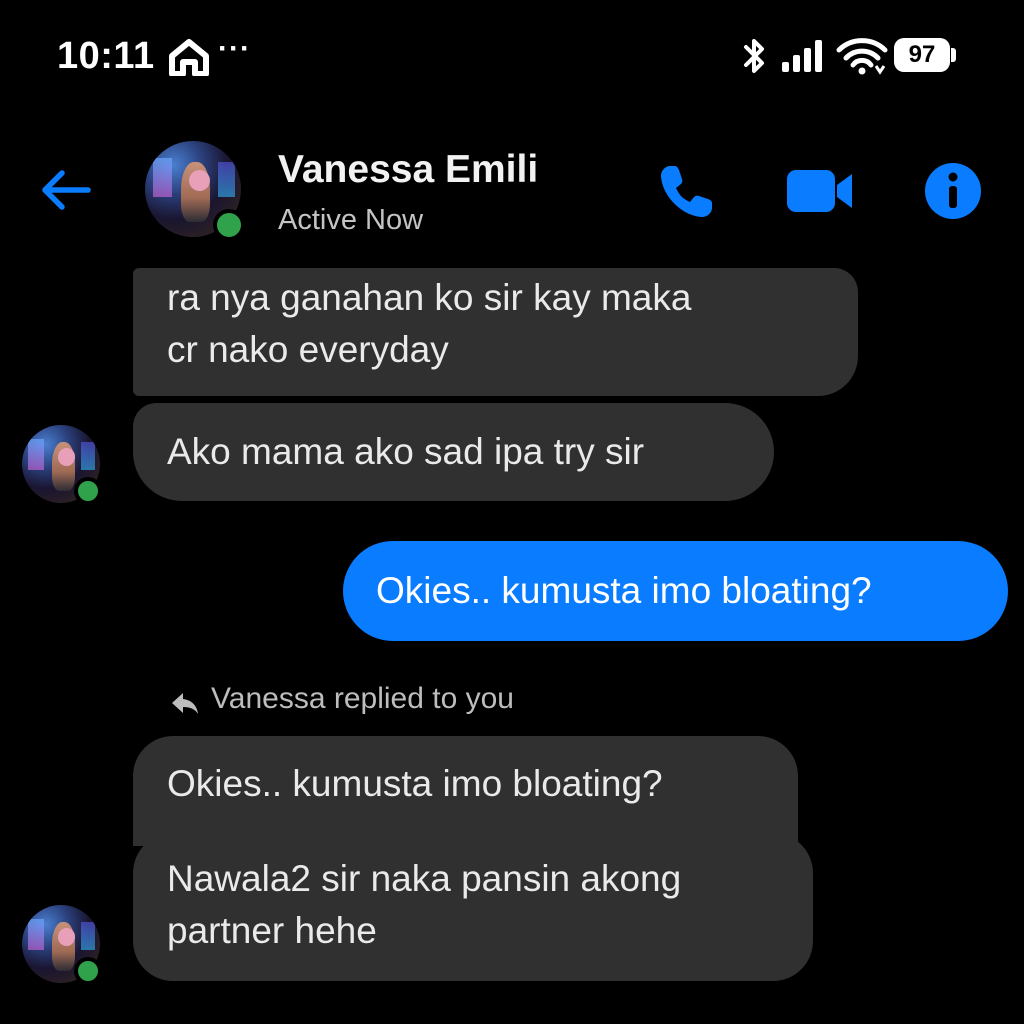 The width and height of the screenshot is (1024, 1024). I want to click on message-line: Okies.. kumusta imo bloating?, so click(624, 590).